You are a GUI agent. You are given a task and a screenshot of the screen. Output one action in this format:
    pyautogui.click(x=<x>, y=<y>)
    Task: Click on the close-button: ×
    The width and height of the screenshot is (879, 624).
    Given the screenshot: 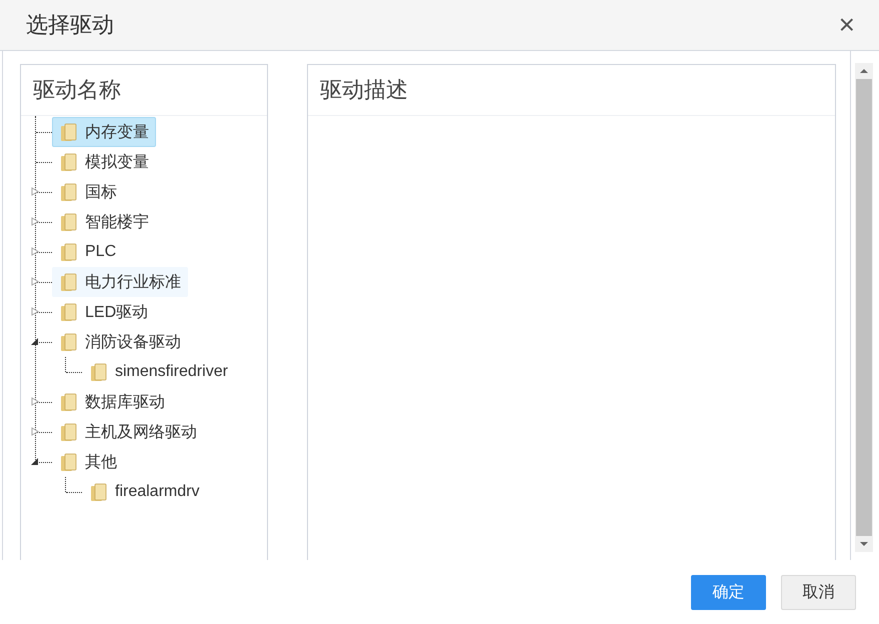 What is the action you would take?
    pyautogui.click(x=846, y=25)
    